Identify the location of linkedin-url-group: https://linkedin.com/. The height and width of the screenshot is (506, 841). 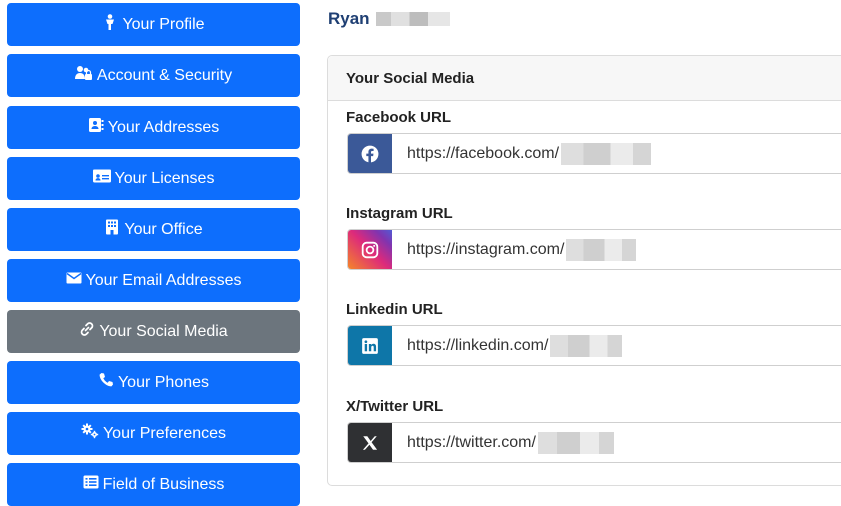
(594, 345).